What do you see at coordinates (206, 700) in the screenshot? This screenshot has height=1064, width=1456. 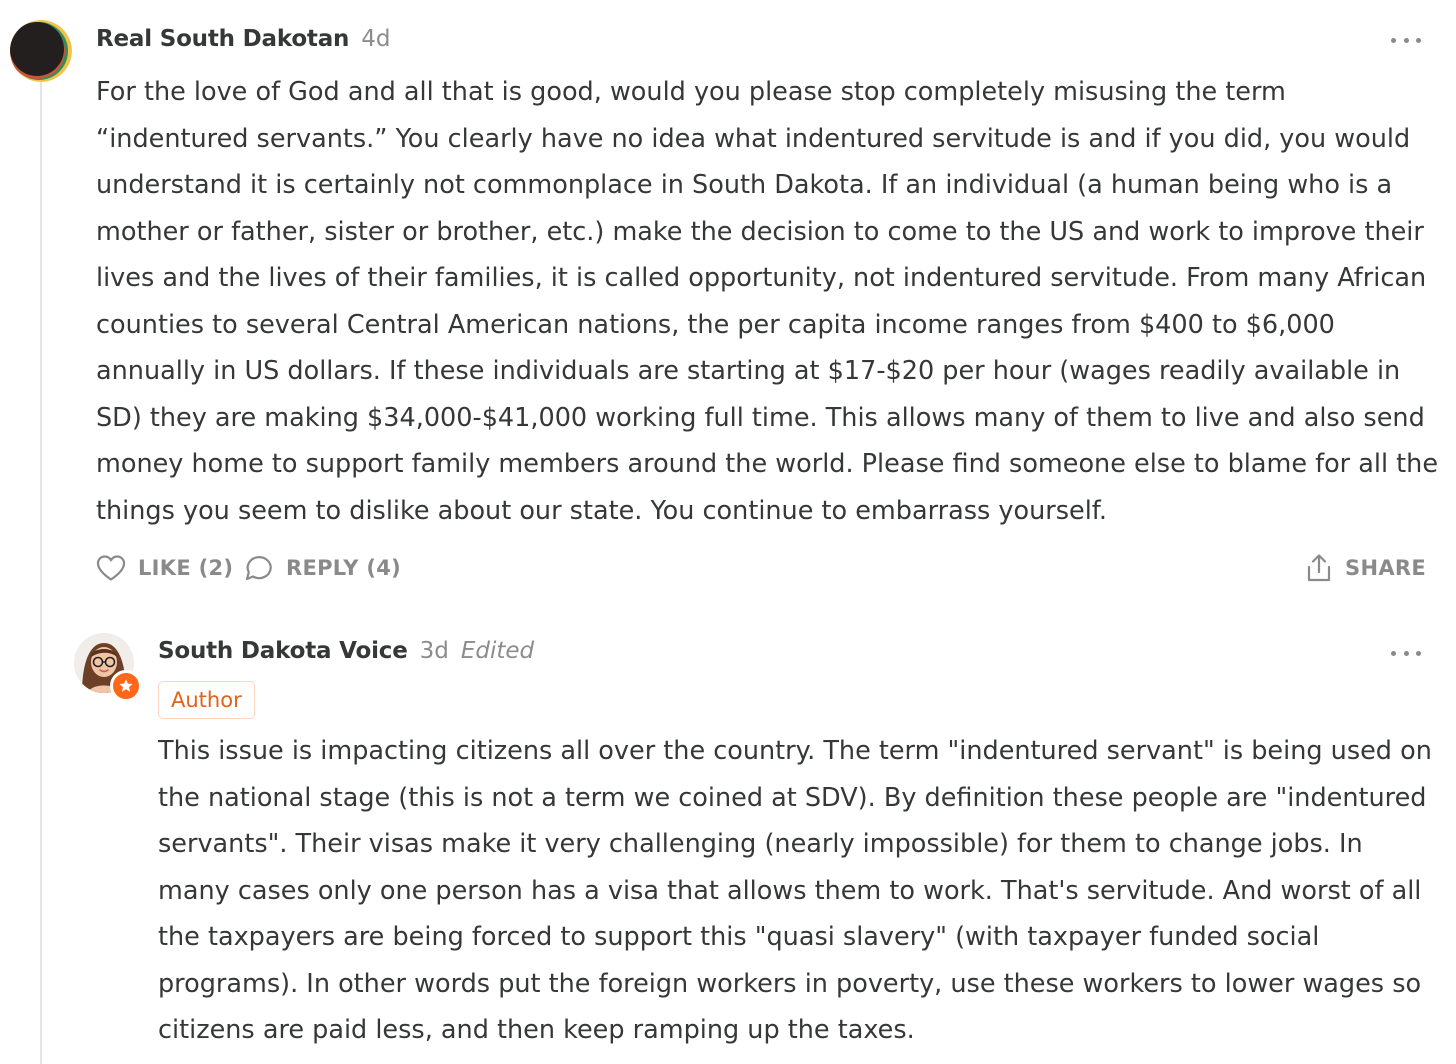 I see `author-badge: Author` at bounding box center [206, 700].